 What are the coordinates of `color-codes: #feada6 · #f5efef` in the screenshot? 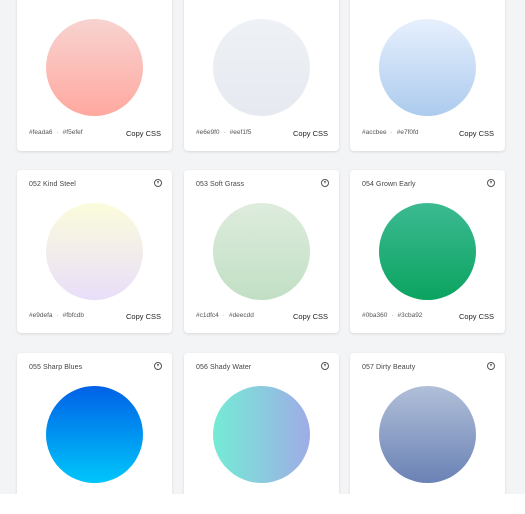 It's located at (56, 132).